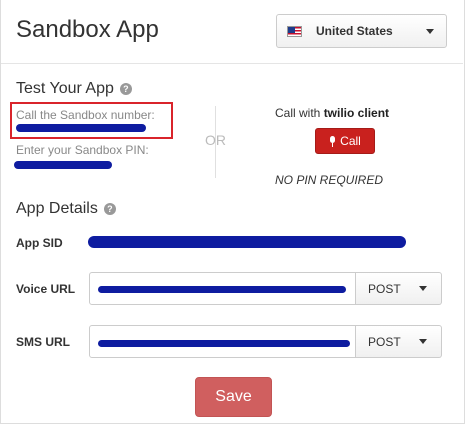 The height and width of the screenshot is (425, 471). What do you see at coordinates (57, 208) in the screenshot?
I see `details-section-title: App Details` at bounding box center [57, 208].